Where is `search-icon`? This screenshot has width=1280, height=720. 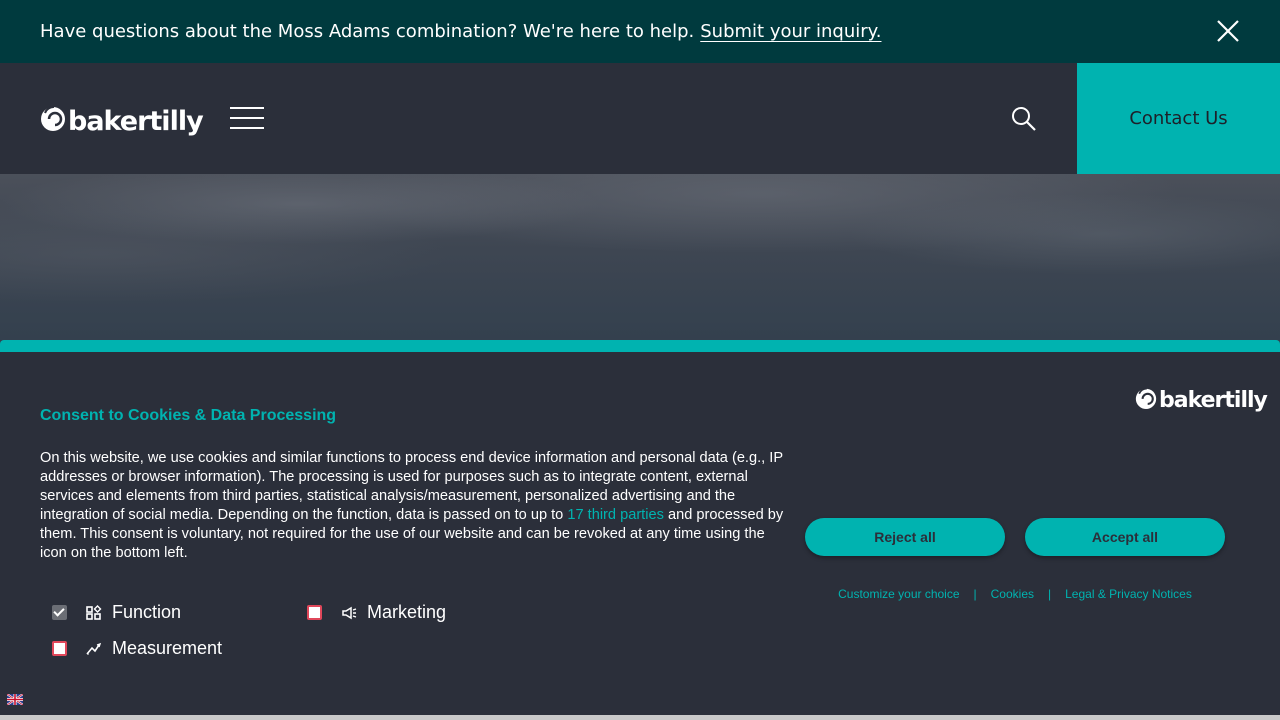 search-icon is located at coordinates (1024, 119).